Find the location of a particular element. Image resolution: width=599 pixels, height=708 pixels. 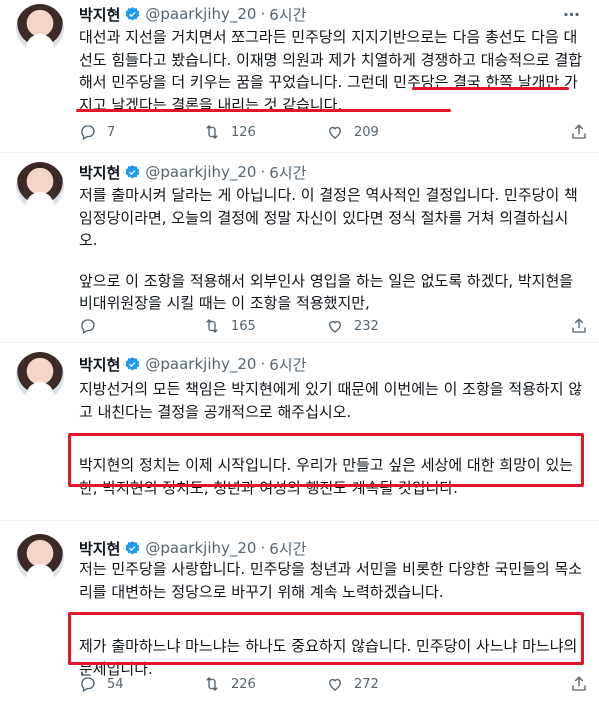

retweet-button: 126 is located at coordinates (229, 132).